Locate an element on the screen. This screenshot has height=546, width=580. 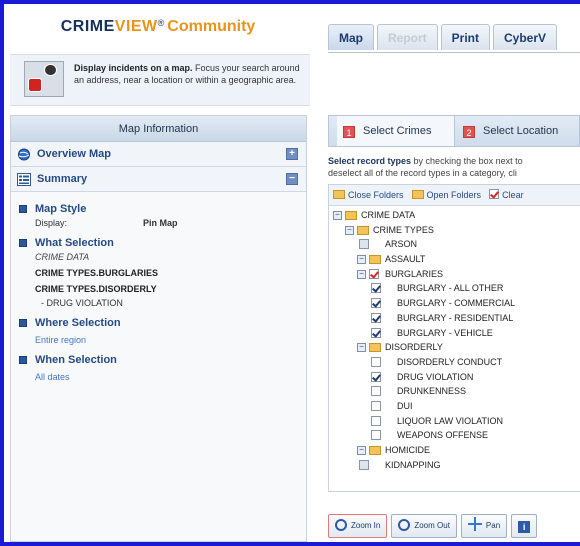
zoom-in-icon is located at coordinates (341, 525).